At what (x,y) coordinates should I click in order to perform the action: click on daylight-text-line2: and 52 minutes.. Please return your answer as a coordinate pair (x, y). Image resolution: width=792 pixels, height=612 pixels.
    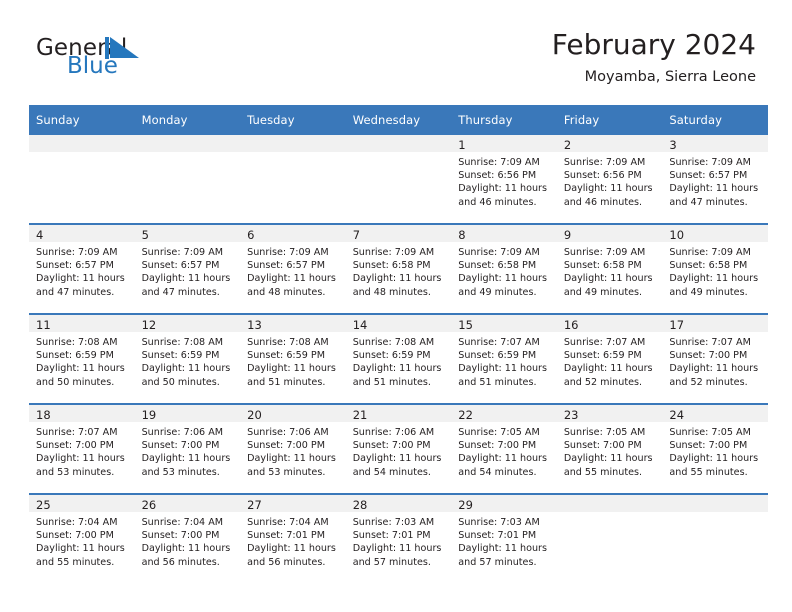
    Looking at the image, I should click on (708, 382).